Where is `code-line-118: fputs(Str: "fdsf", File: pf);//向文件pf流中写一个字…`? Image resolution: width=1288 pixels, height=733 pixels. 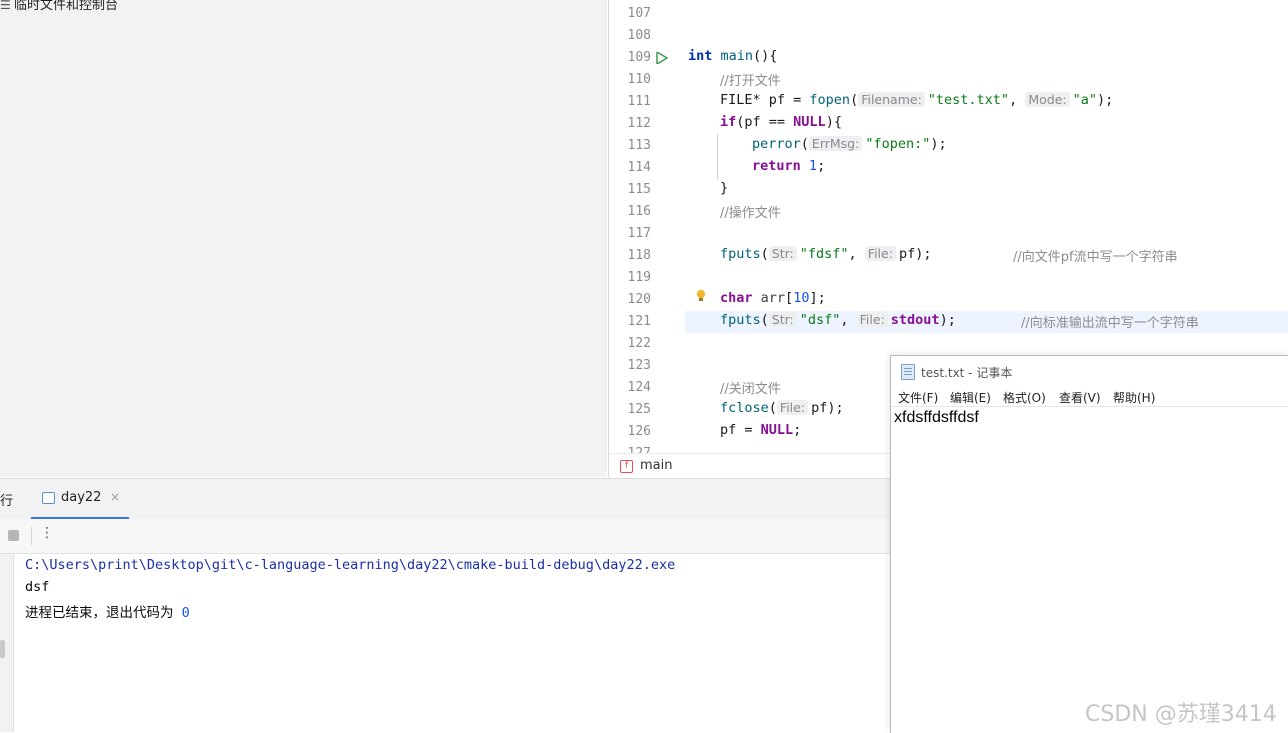
code-line-118: fputs(Str: "fdsf", File: pf);//向文件pf流中写一个字… is located at coordinates (949, 255).